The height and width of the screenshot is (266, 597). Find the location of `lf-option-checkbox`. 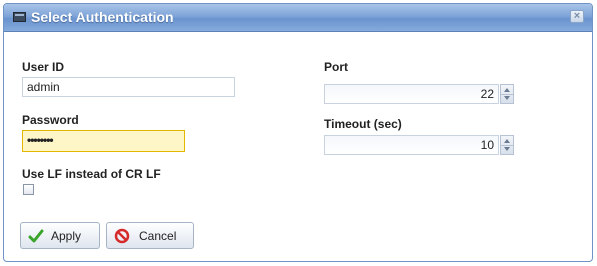

lf-option-checkbox is located at coordinates (28, 189).